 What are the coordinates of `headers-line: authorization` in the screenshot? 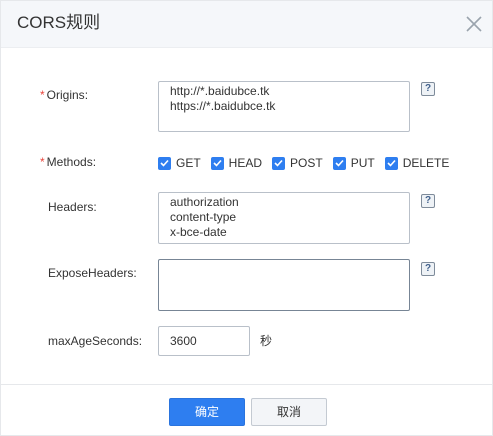 It's located at (204, 202).